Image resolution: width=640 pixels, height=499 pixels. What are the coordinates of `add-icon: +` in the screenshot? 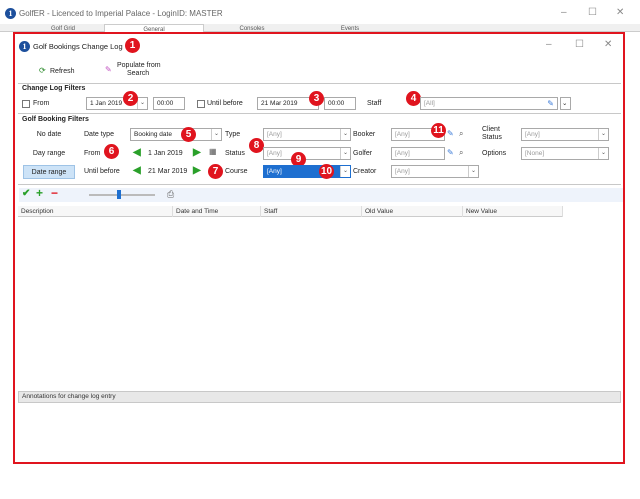 It's located at (39, 193).